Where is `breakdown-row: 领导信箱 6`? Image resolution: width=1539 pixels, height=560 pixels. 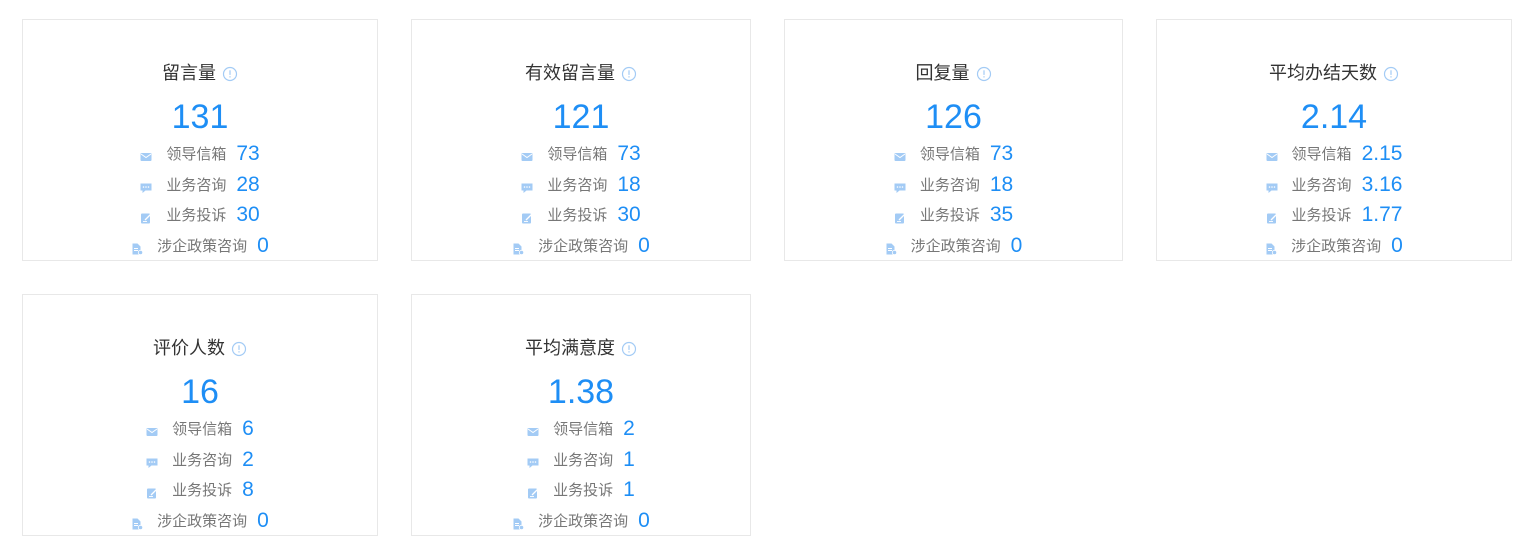
breakdown-row: 领导信箱 6 is located at coordinates (200, 429).